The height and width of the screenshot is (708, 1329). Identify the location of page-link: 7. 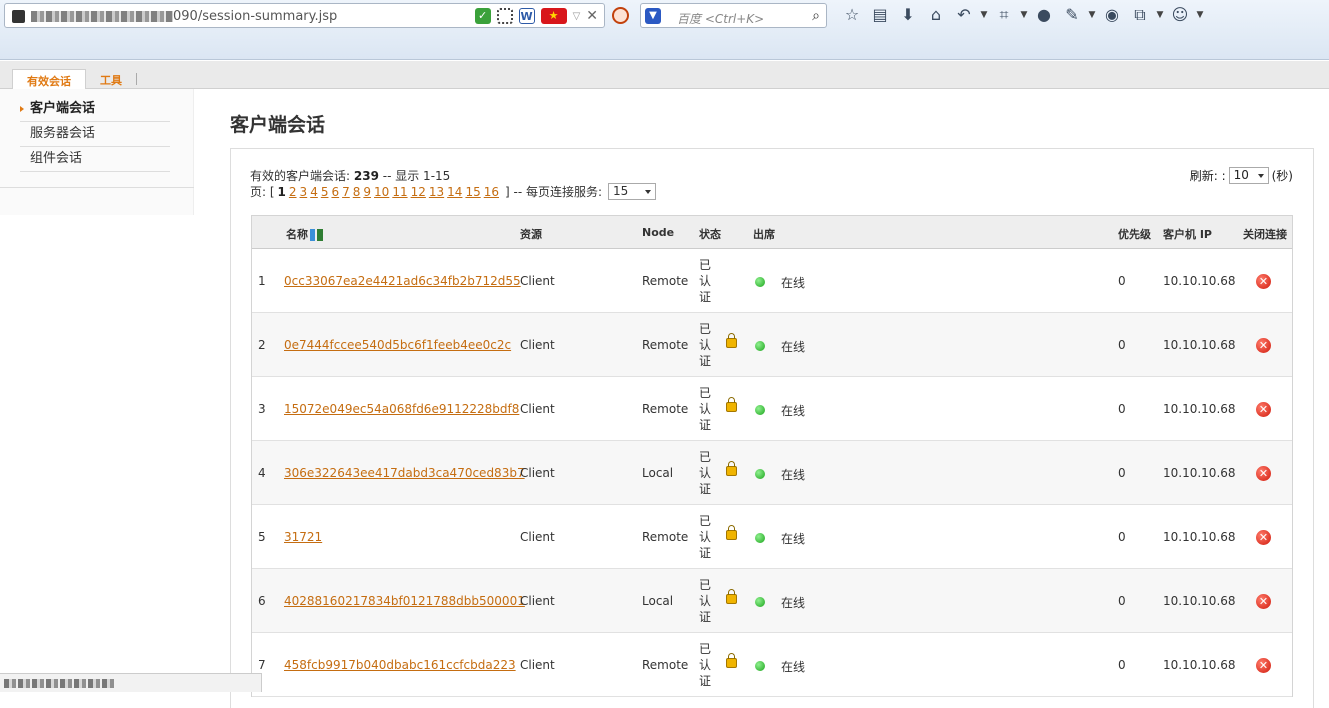
(346, 192).